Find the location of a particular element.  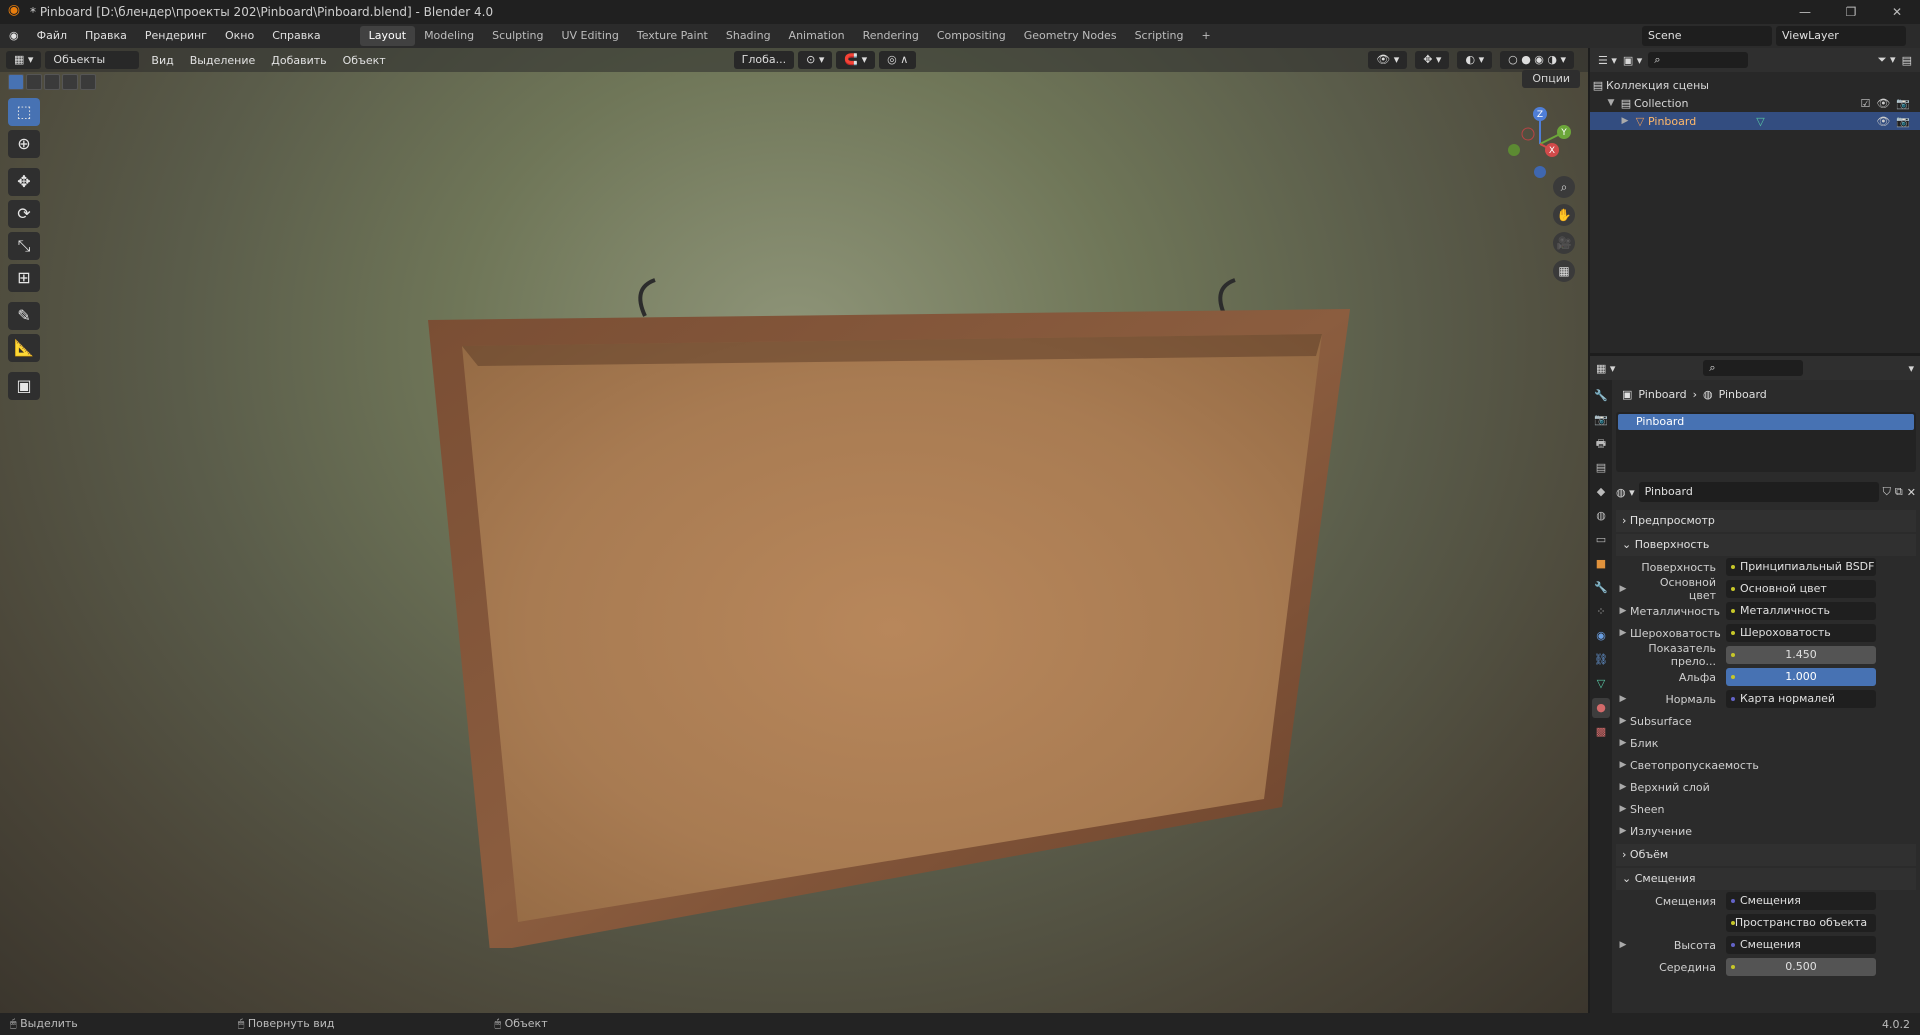

expand-triangle-icon: ▼ is located at coordinates (1611, 103).